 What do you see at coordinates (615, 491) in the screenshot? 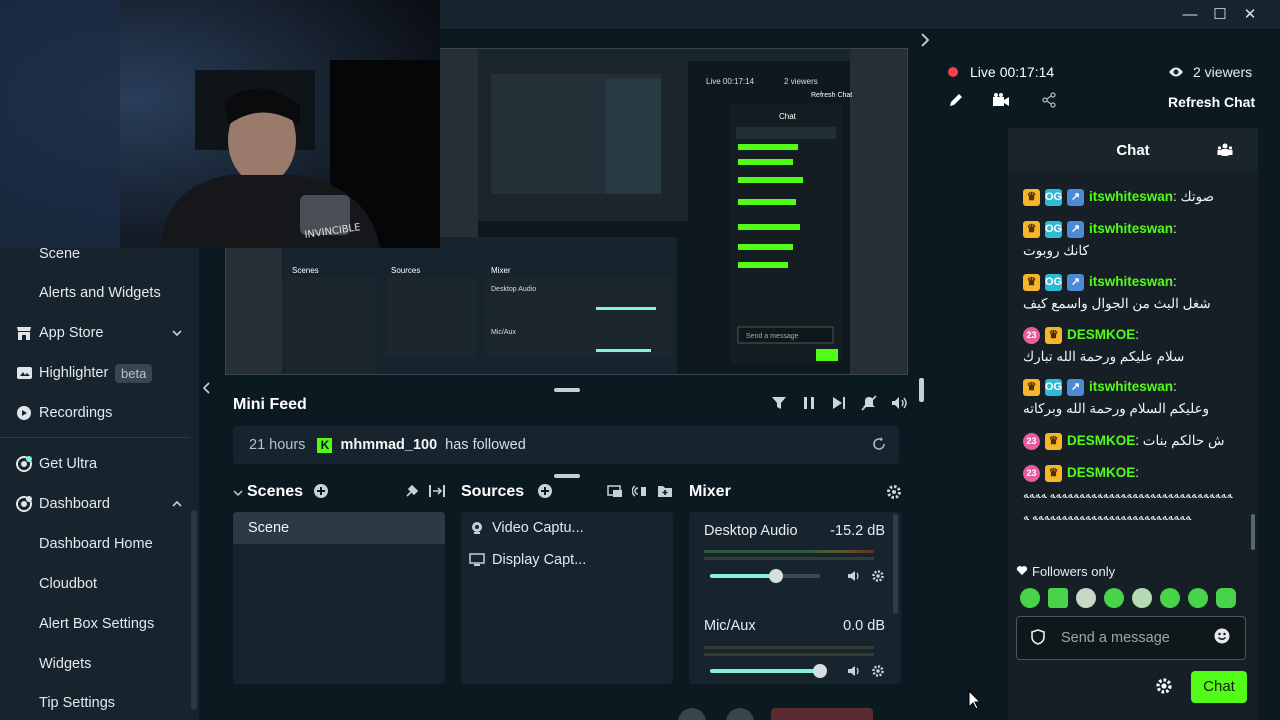
I see `source-group-icon` at bounding box center [615, 491].